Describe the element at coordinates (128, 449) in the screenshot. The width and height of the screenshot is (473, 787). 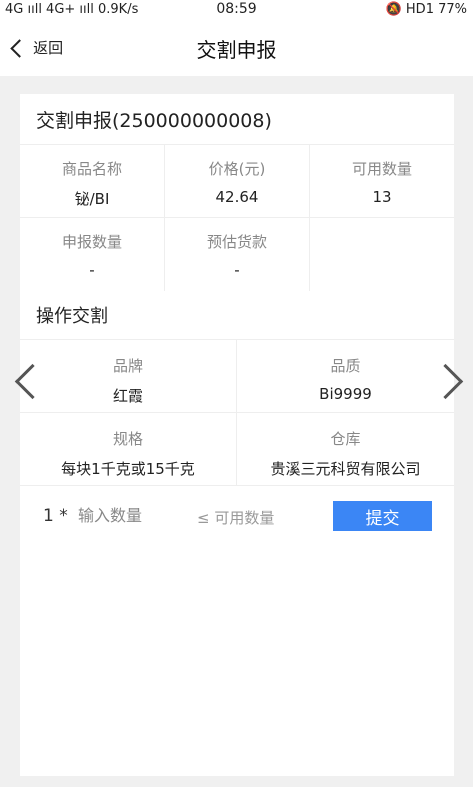
I see `ops-cell-spec: 规格 每块1千克或15千克` at that location.